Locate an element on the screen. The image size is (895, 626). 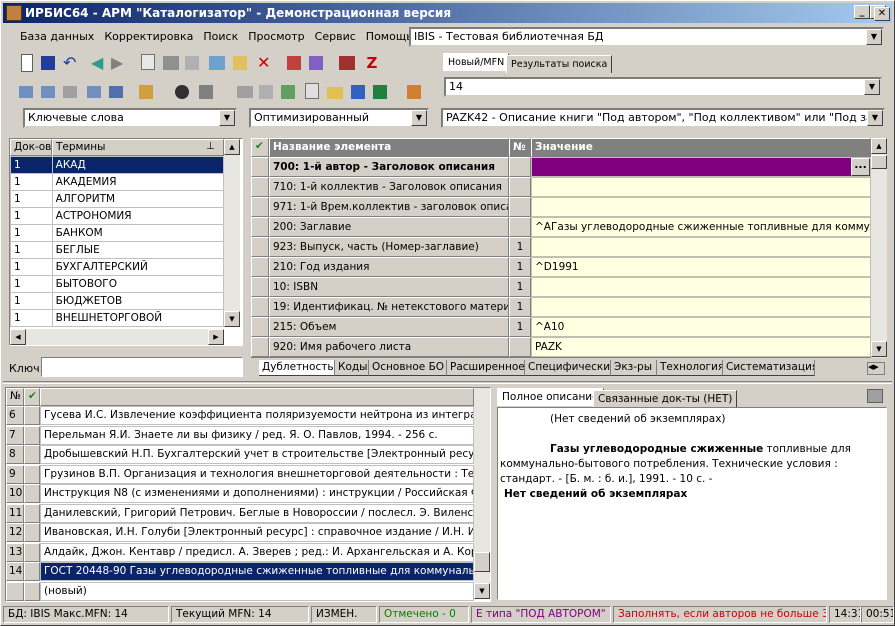
term-row: 1 АКАДЕМИЯ is located at coordinates (117, 182).